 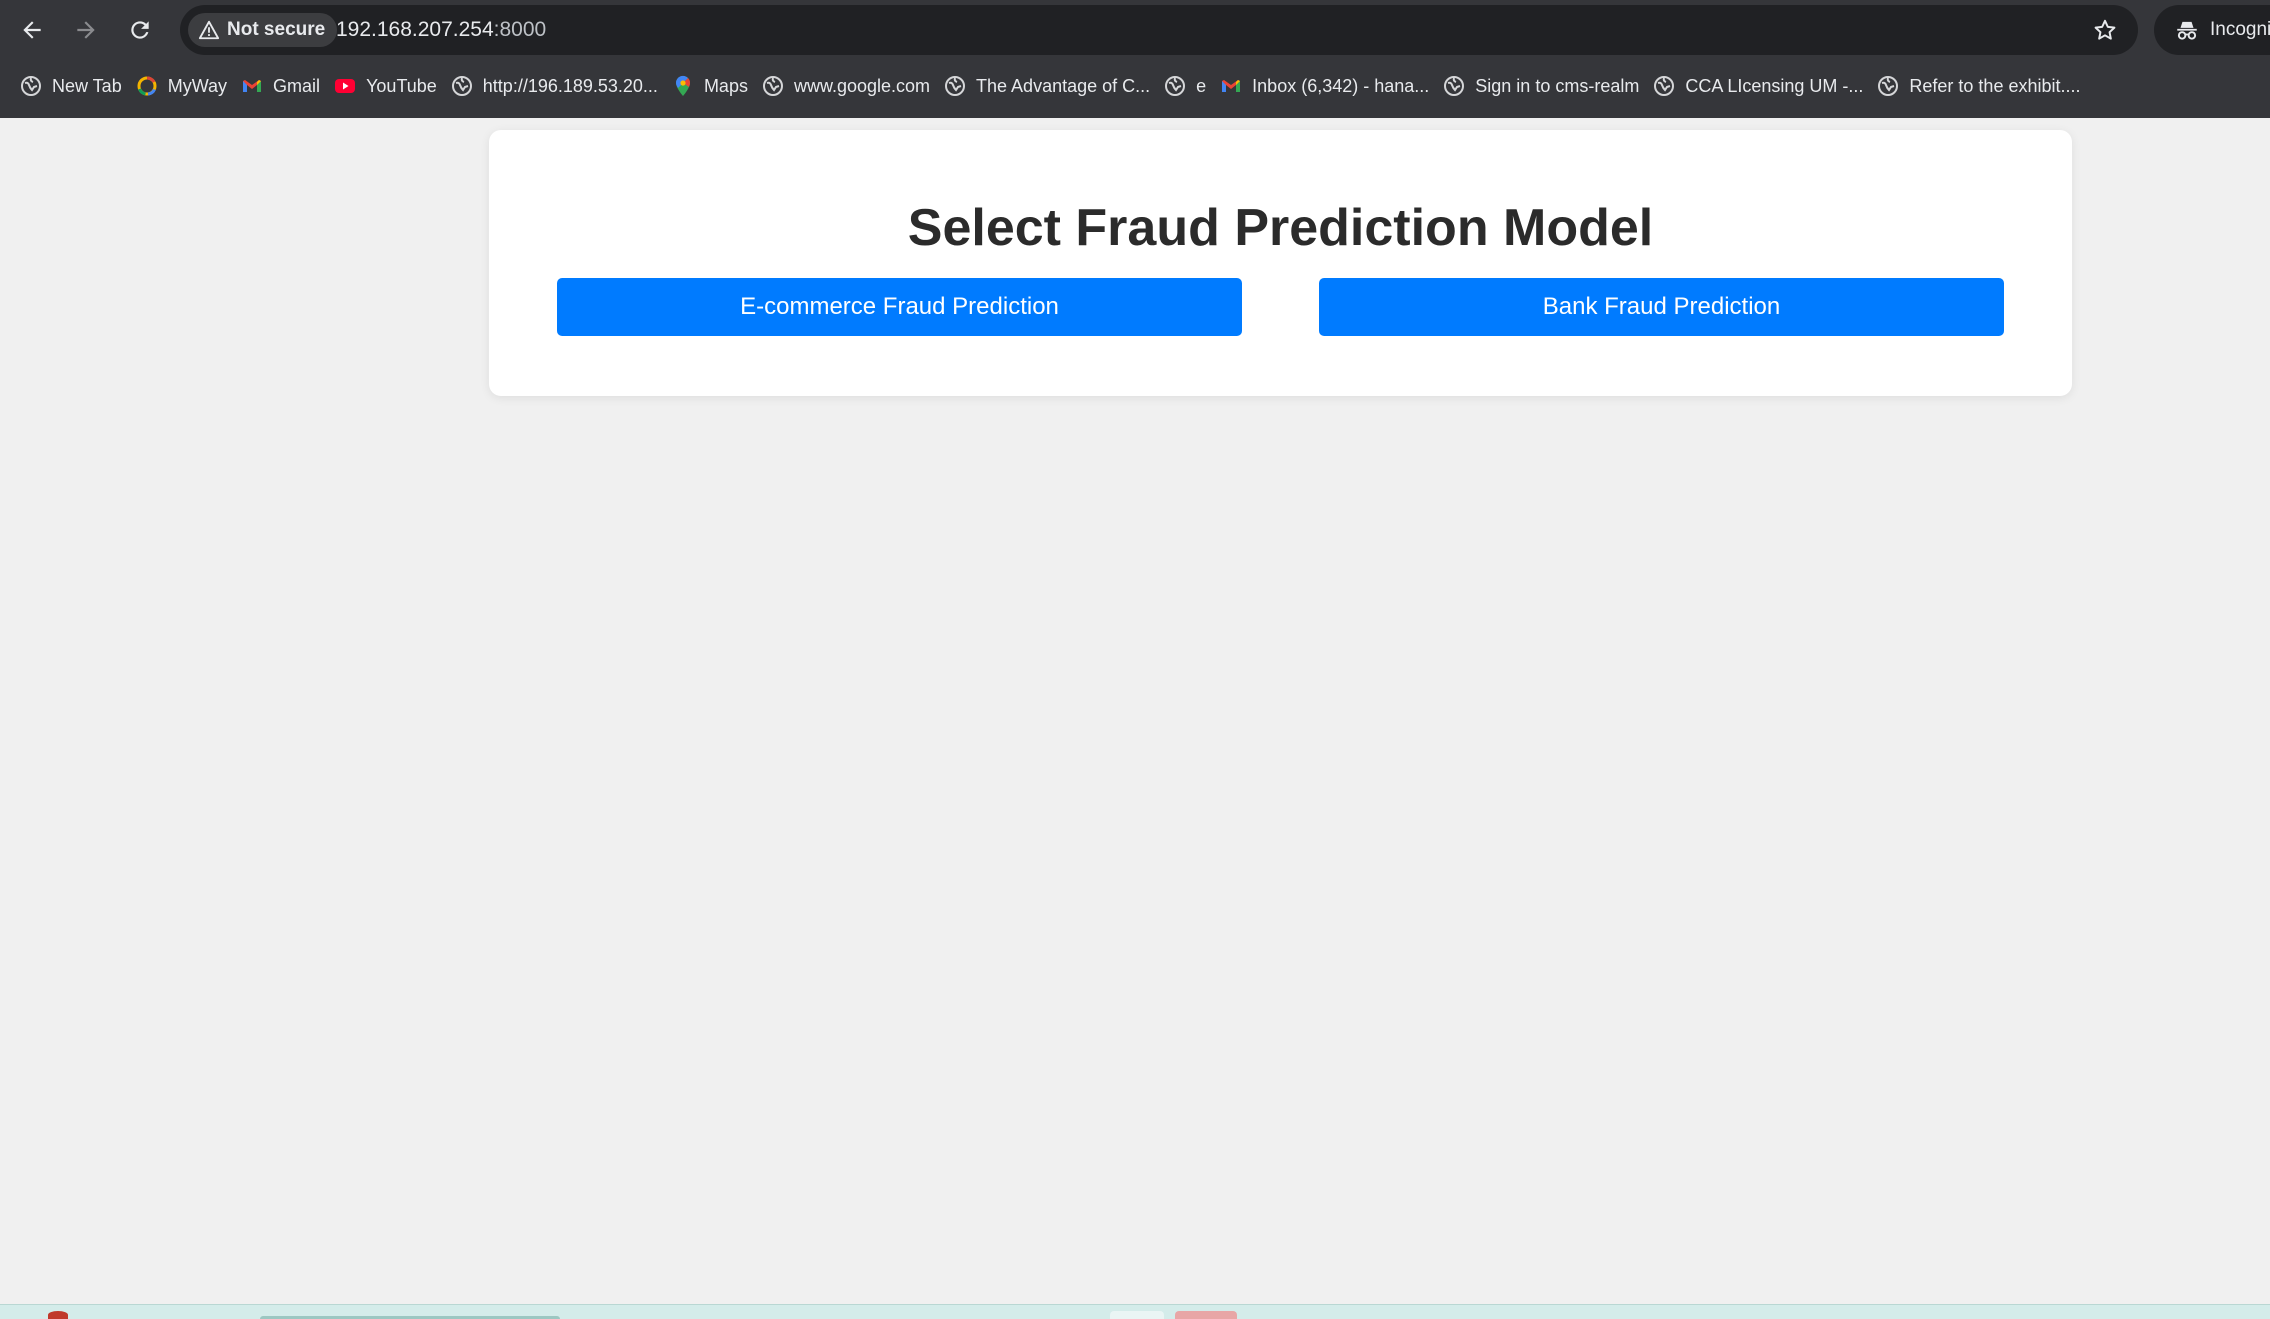 I want to click on url-text: 192.168.207.254:8000, so click(x=441, y=30).